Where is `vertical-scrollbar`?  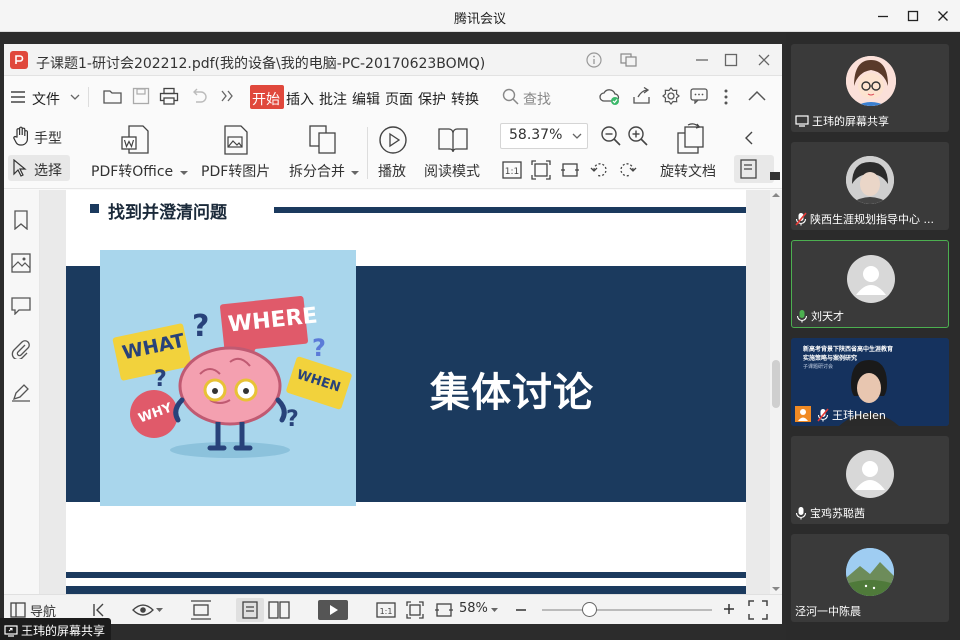
vertical-scrollbar is located at coordinates (776, 392).